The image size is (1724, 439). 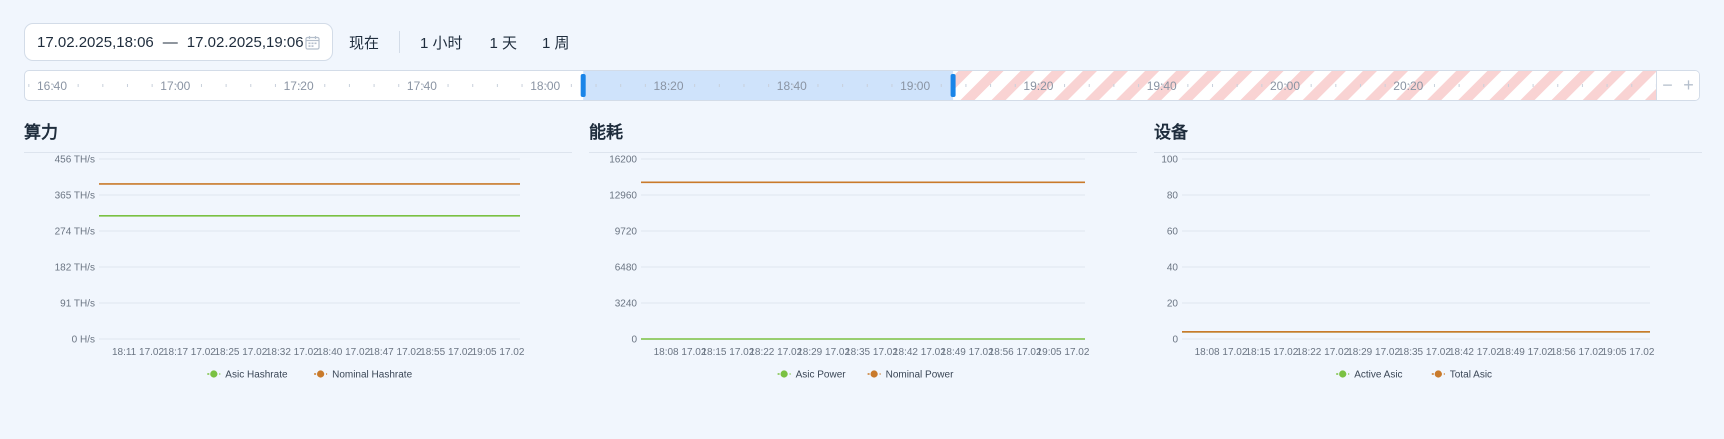 What do you see at coordinates (75, 160) in the screenshot?
I see `y-tick-label: 456 TH/s` at bounding box center [75, 160].